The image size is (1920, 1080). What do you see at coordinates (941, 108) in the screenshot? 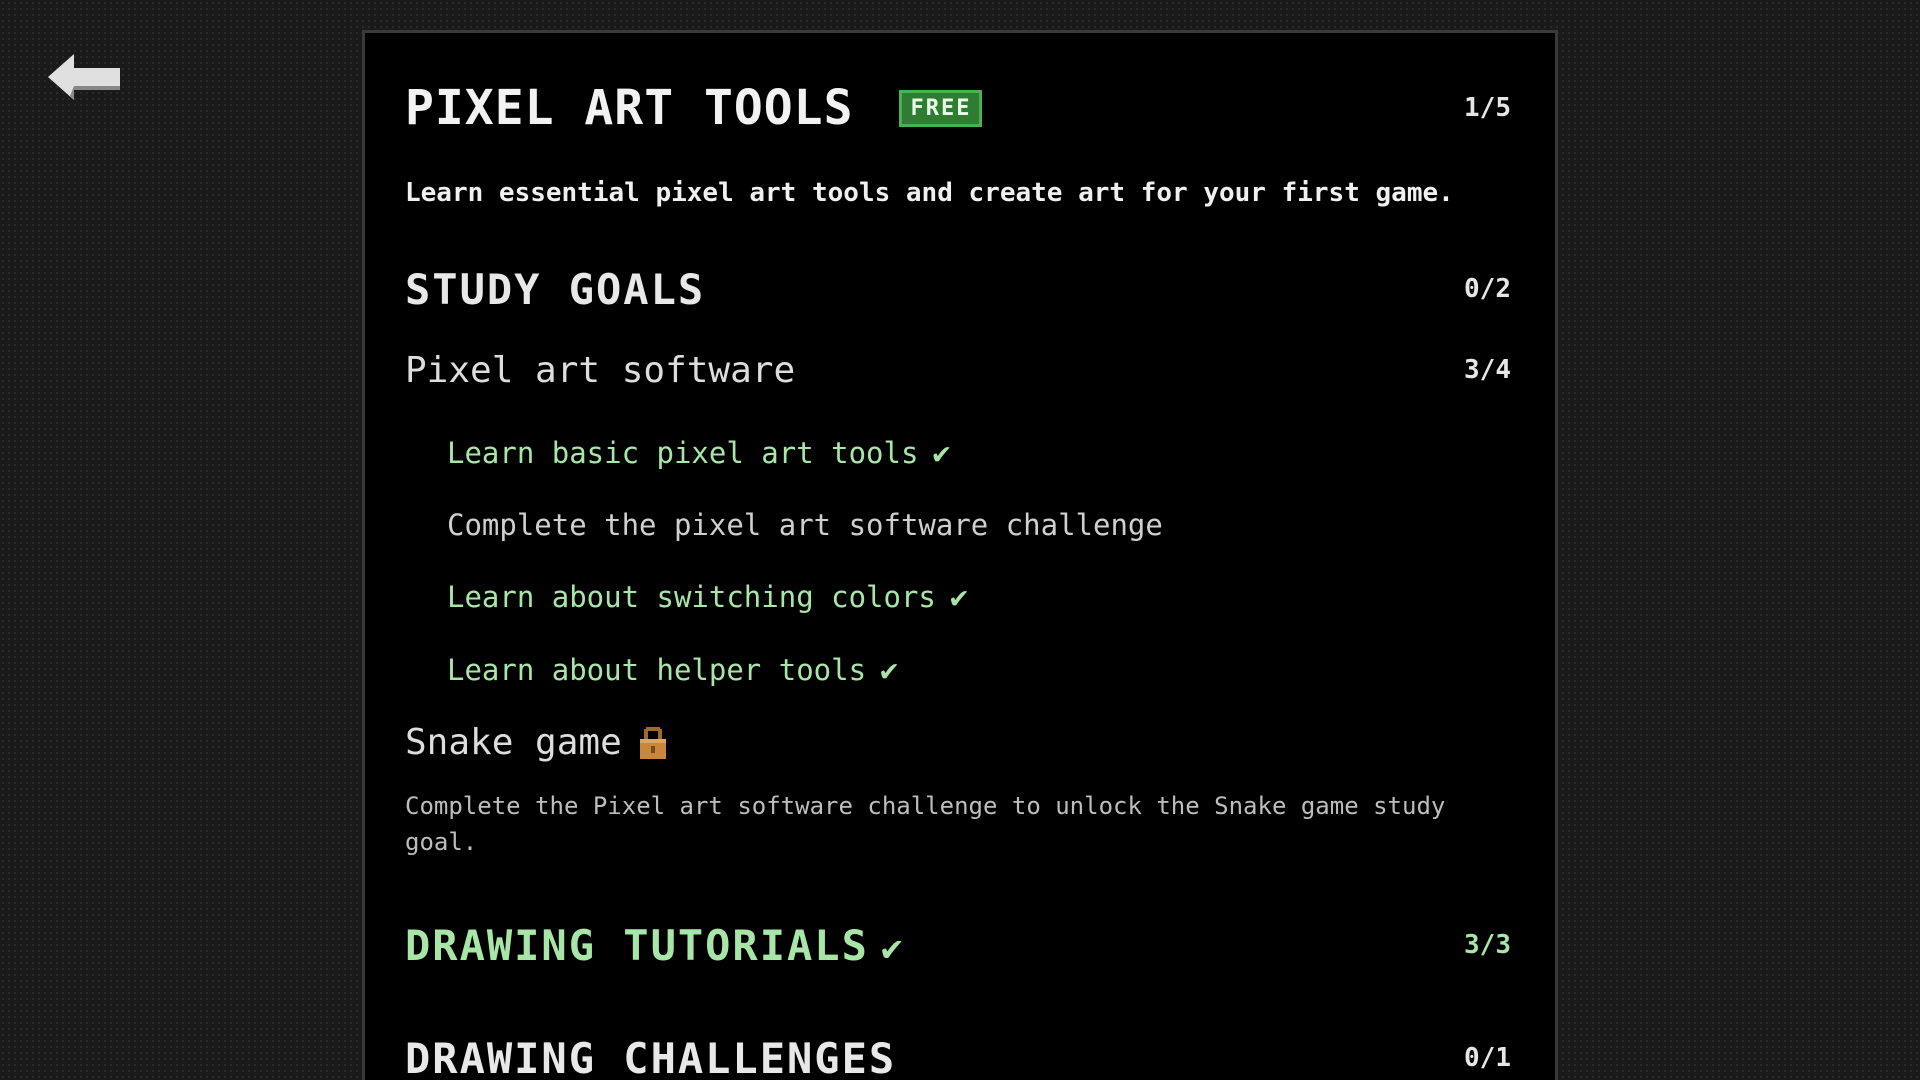
I see `free-badge: FREE` at bounding box center [941, 108].